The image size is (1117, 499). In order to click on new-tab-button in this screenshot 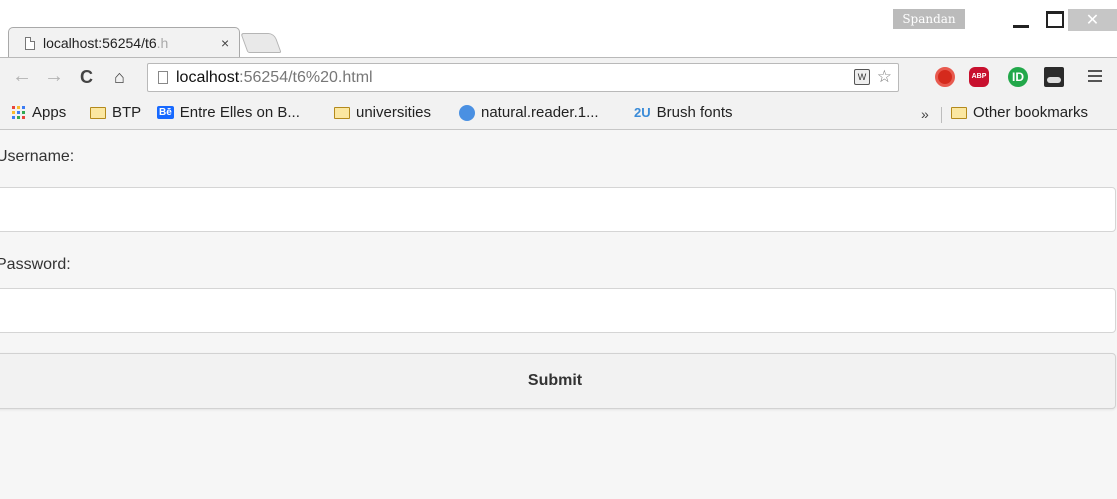, I will do `click(261, 43)`.